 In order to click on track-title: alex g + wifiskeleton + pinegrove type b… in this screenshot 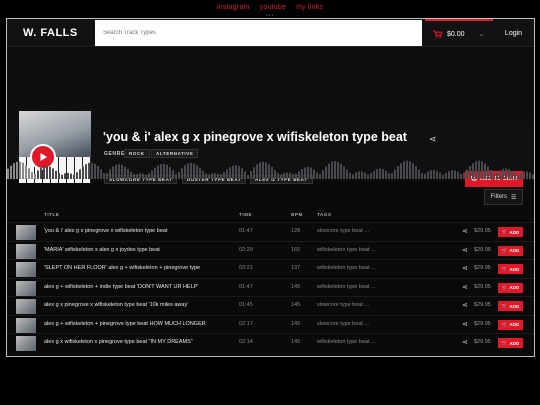, I will do `click(125, 324)`.